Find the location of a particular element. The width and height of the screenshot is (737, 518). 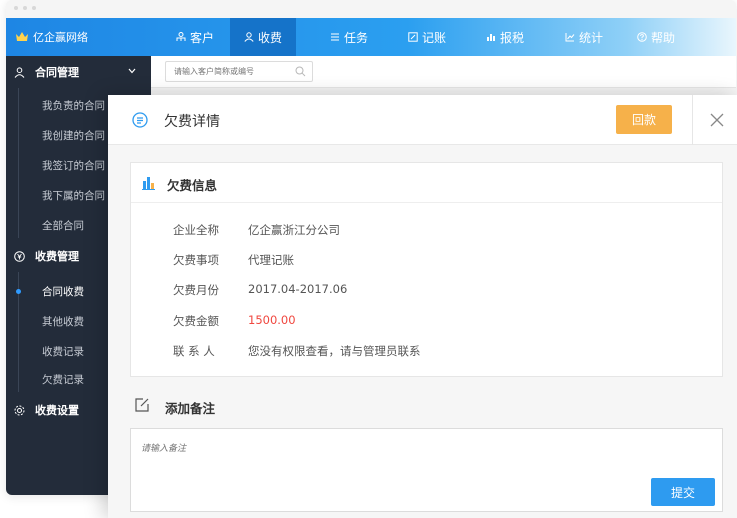

info-card-title: 欠费信息 is located at coordinates (192, 185).